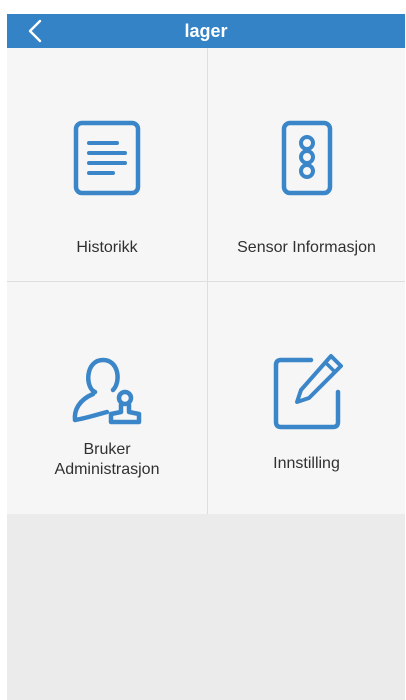 The image size is (406, 700). Describe the element at coordinates (306, 463) in the screenshot. I see `menu-item-label: Innstilling` at that location.